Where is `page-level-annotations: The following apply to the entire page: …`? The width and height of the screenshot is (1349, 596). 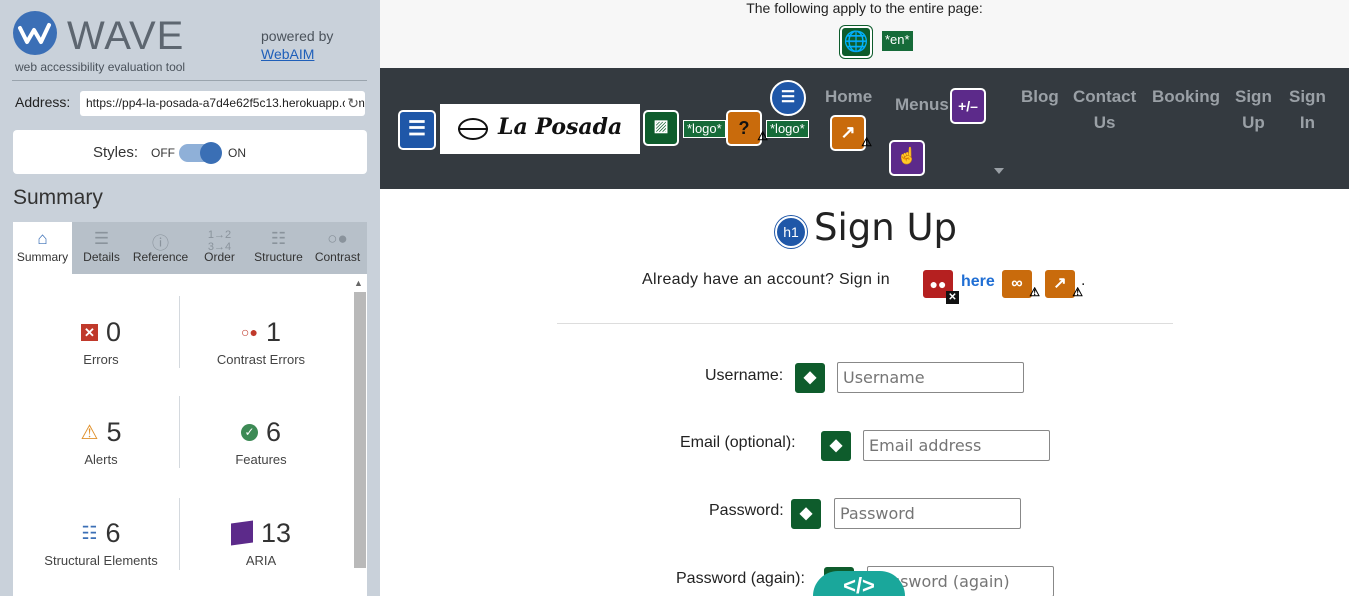
page-level-annotations: The following apply to the entire page: … is located at coordinates (864, 34).